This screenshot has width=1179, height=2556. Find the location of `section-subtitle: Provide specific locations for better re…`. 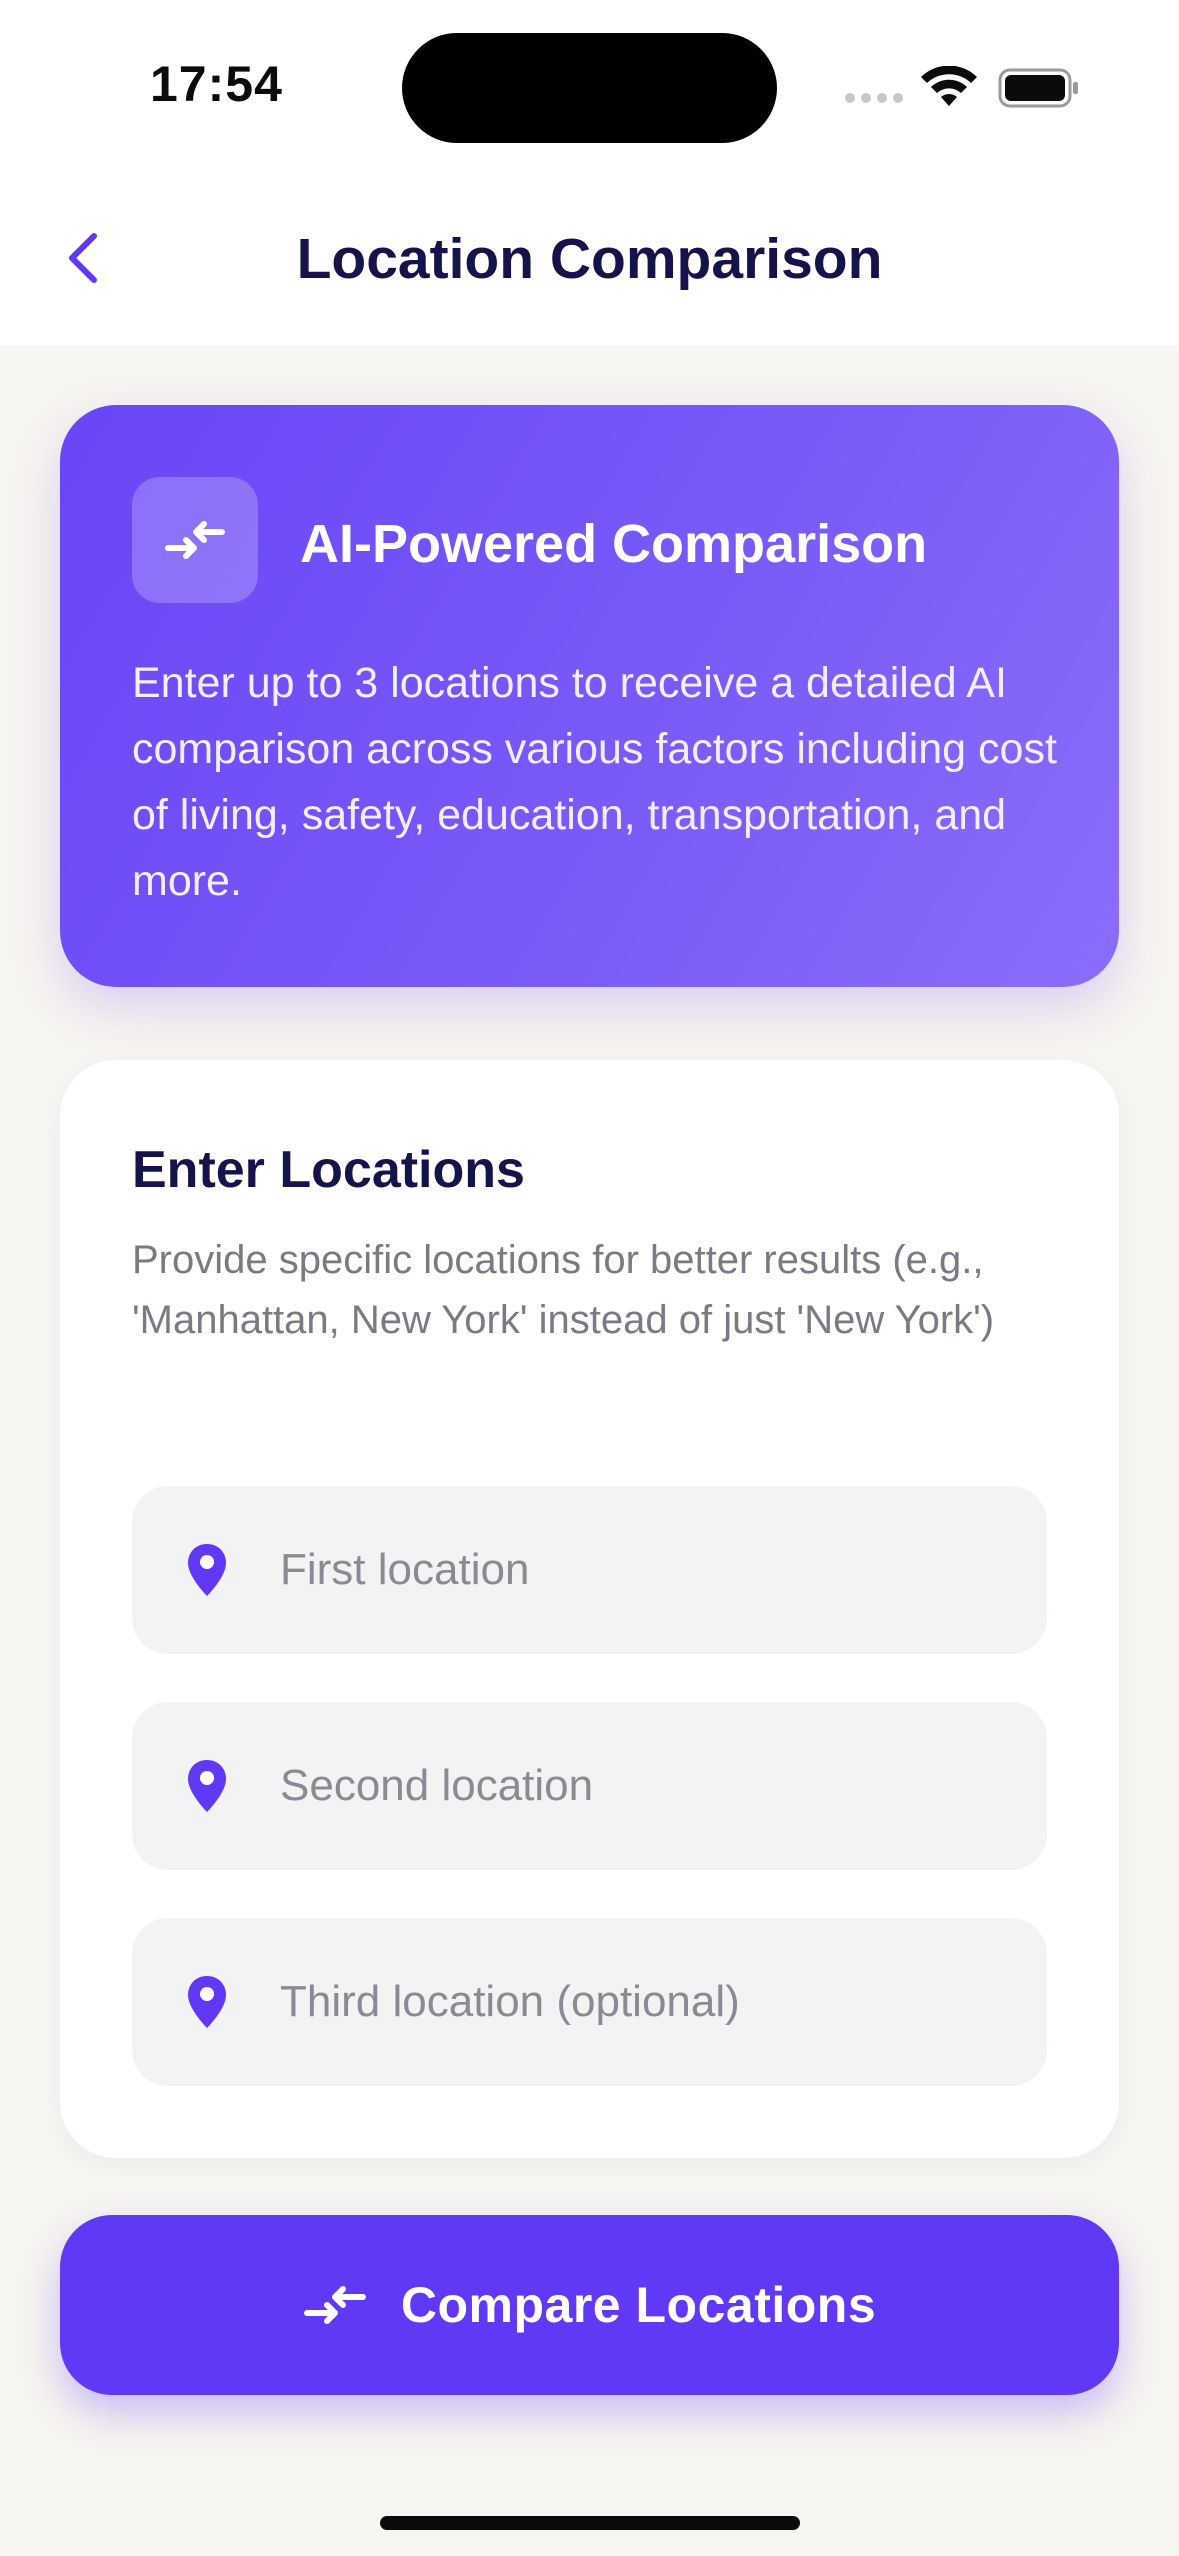

section-subtitle: Provide specific locations for better re… is located at coordinates (563, 1290).